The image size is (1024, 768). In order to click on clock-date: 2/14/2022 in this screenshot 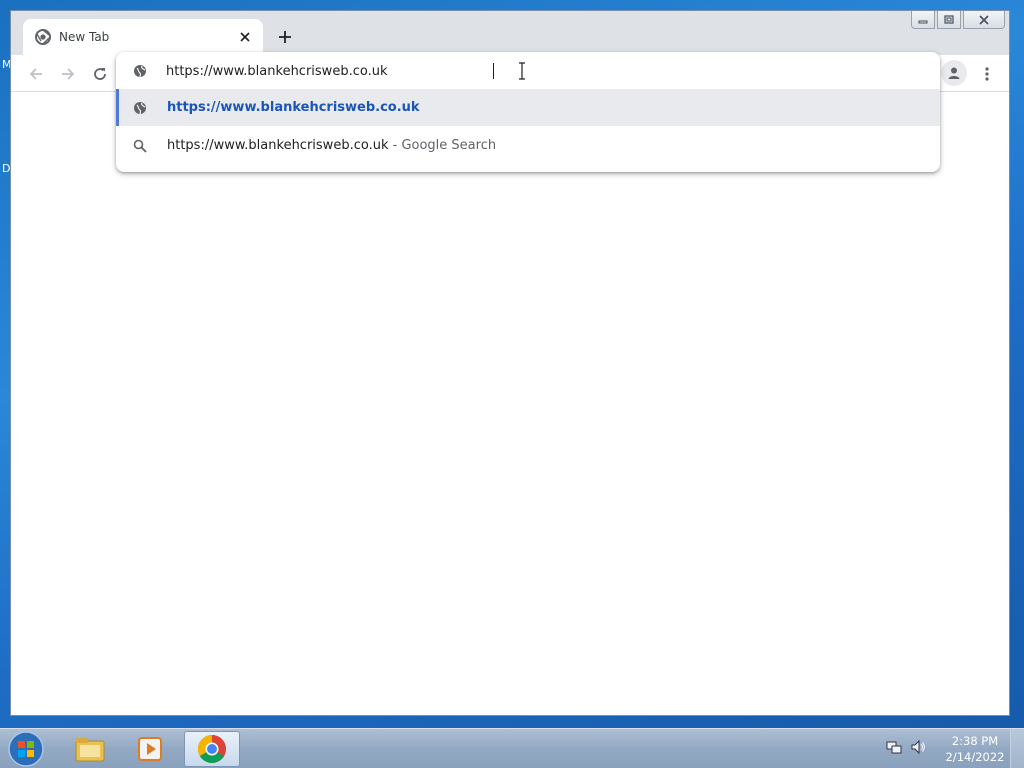, I will do `click(975, 757)`.